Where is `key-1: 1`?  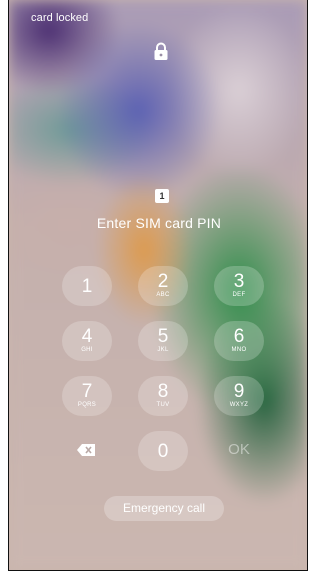
key-1: 1 is located at coordinates (87, 286).